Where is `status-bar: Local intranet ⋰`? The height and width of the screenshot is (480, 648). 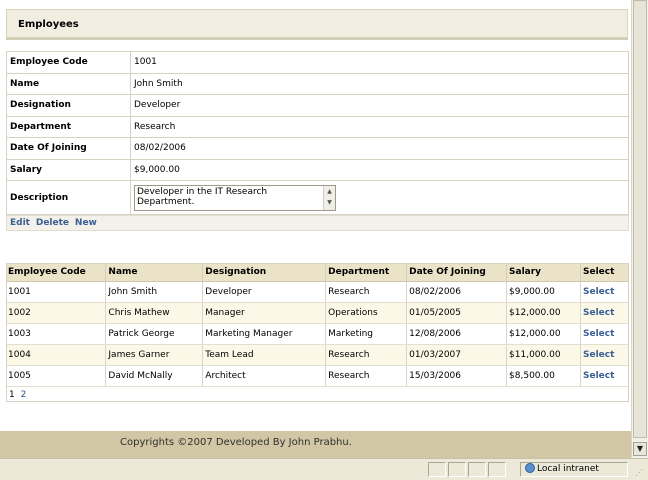 status-bar: Local intranet ⋰ is located at coordinates (324, 469).